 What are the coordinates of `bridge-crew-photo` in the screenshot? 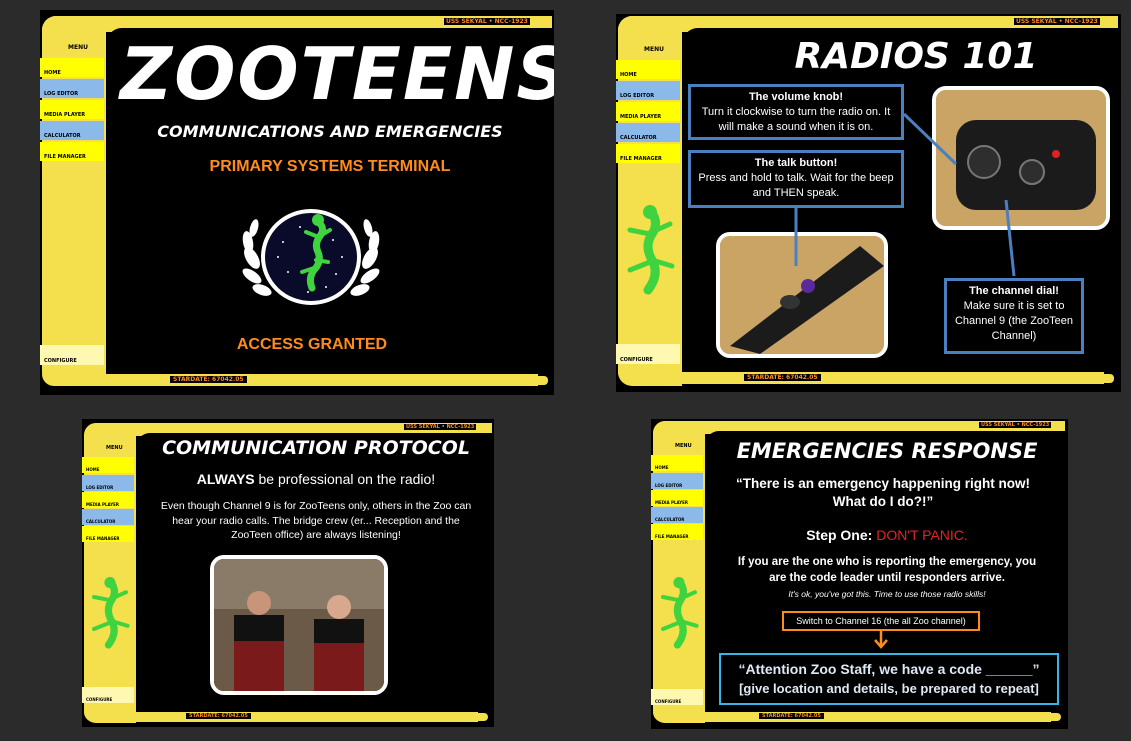 It's located at (299, 625).